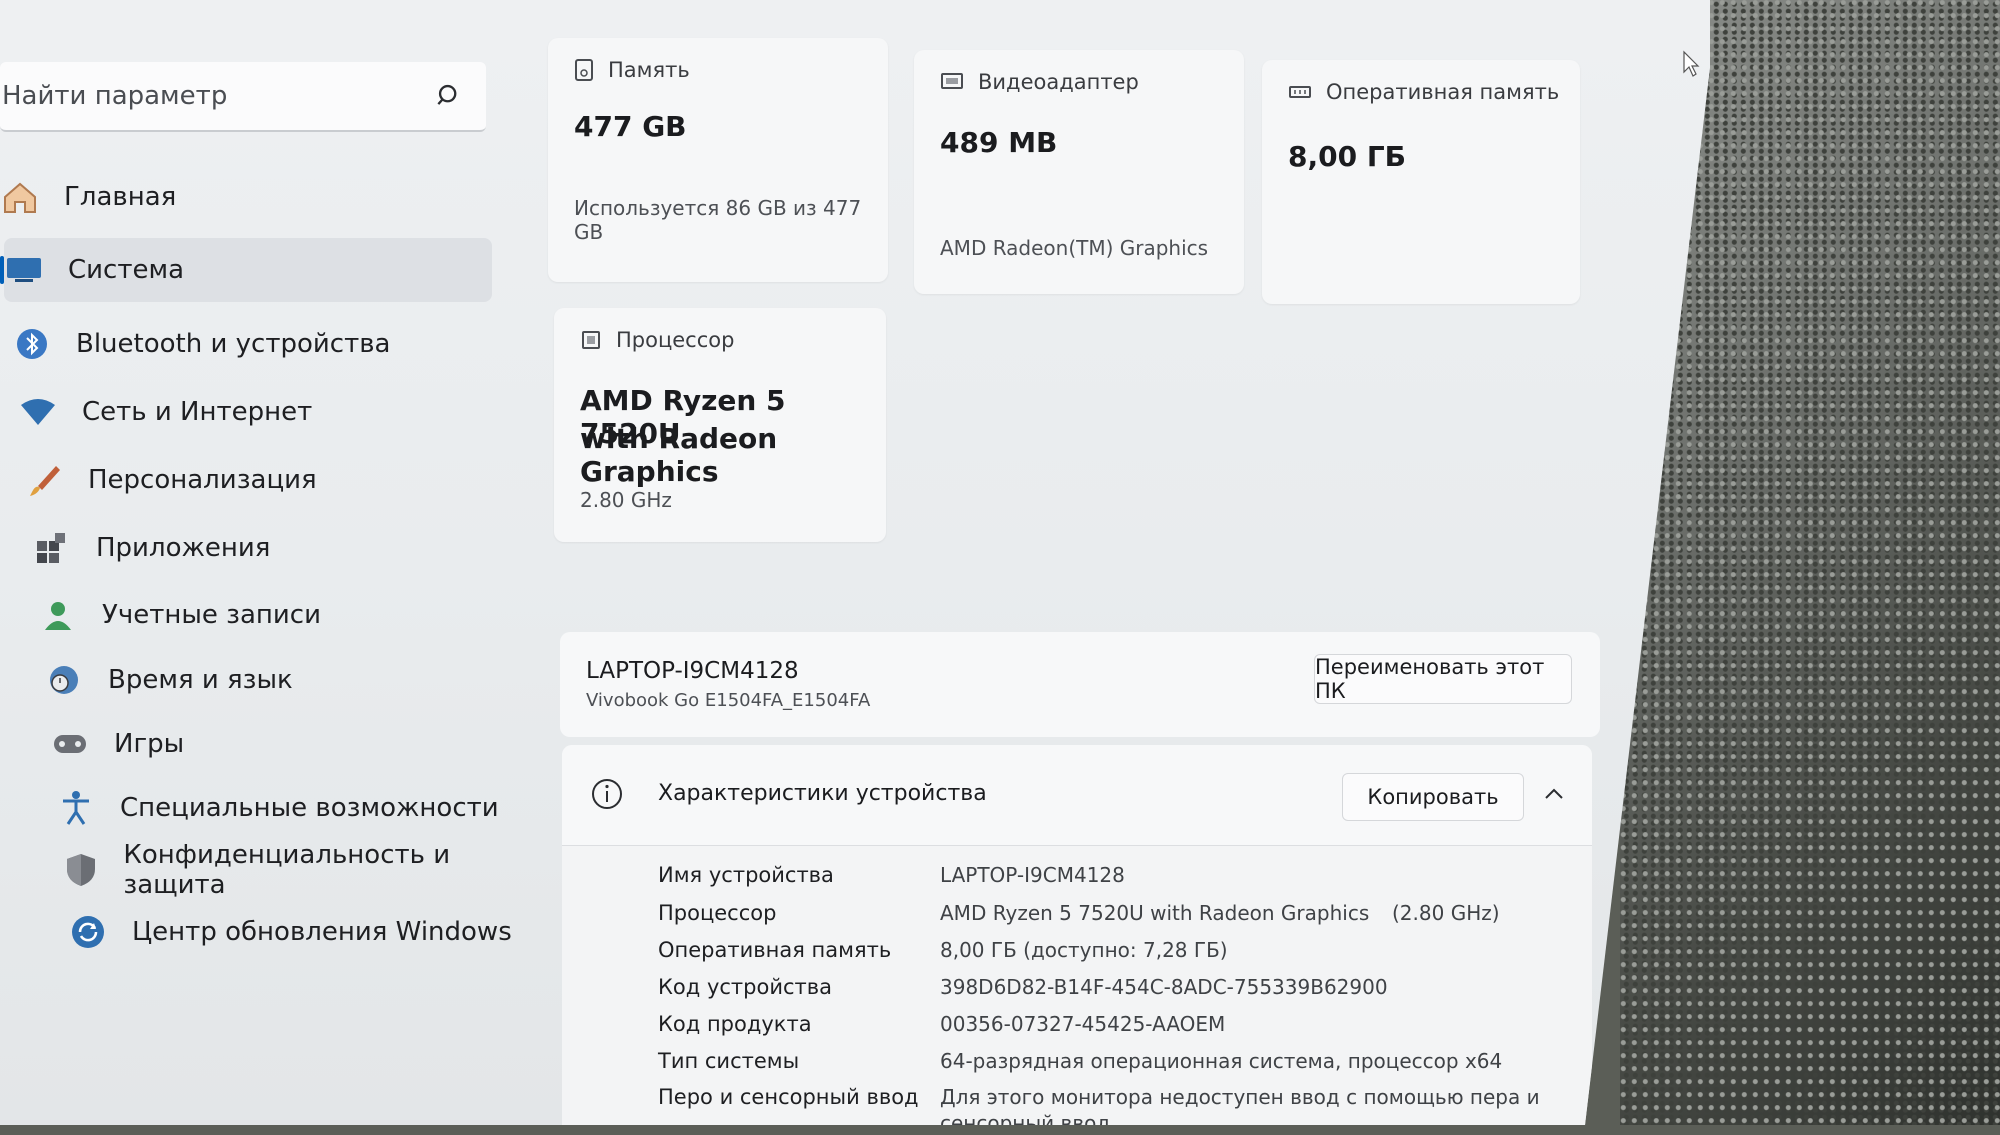 Image resolution: width=2000 pixels, height=1135 pixels. What do you see at coordinates (1300, 92) in the screenshot?
I see `ram-icon` at bounding box center [1300, 92].